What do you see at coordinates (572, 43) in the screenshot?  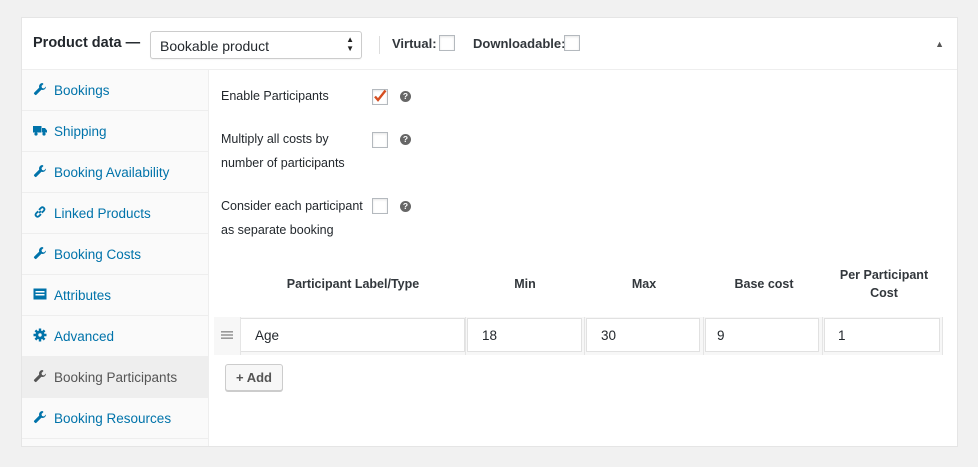 I see `downloadable-checkbox` at bounding box center [572, 43].